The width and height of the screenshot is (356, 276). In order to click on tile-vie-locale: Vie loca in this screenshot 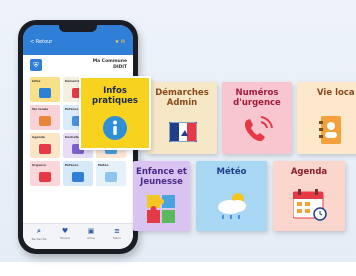, I will do `click(326, 118)`.